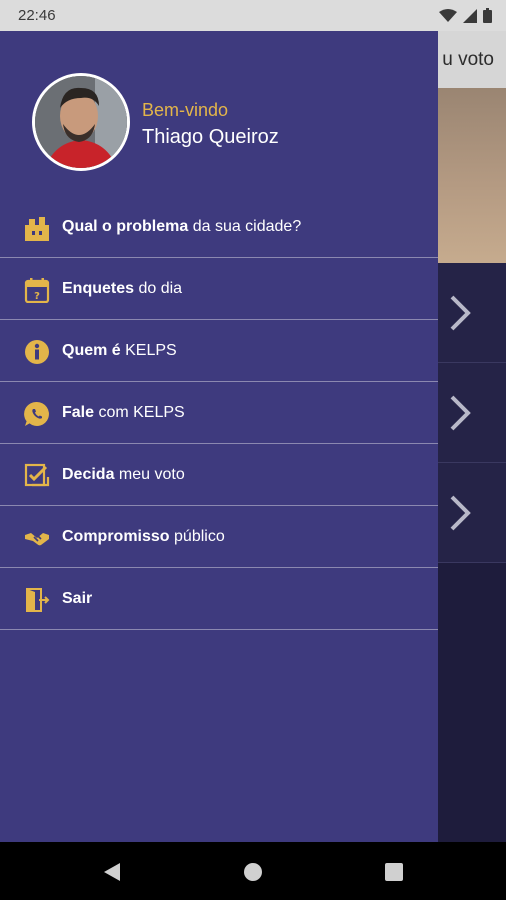 The height and width of the screenshot is (900, 506). Describe the element at coordinates (219, 599) in the screenshot. I see `menu-item-sair: Sair` at that location.